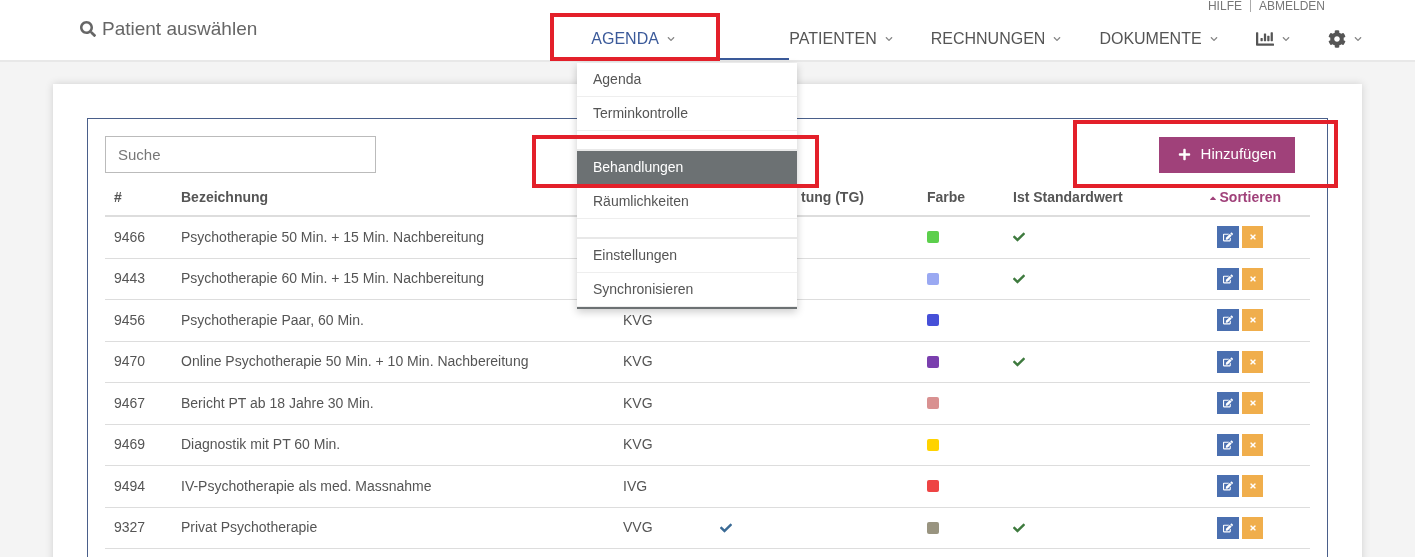 This screenshot has width=1415, height=557. What do you see at coordinates (332, 237) in the screenshot?
I see `table-cell-text: Psychotherapie 50 Min. + 15 Min. Nachbereitung` at bounding box center [332, 237].